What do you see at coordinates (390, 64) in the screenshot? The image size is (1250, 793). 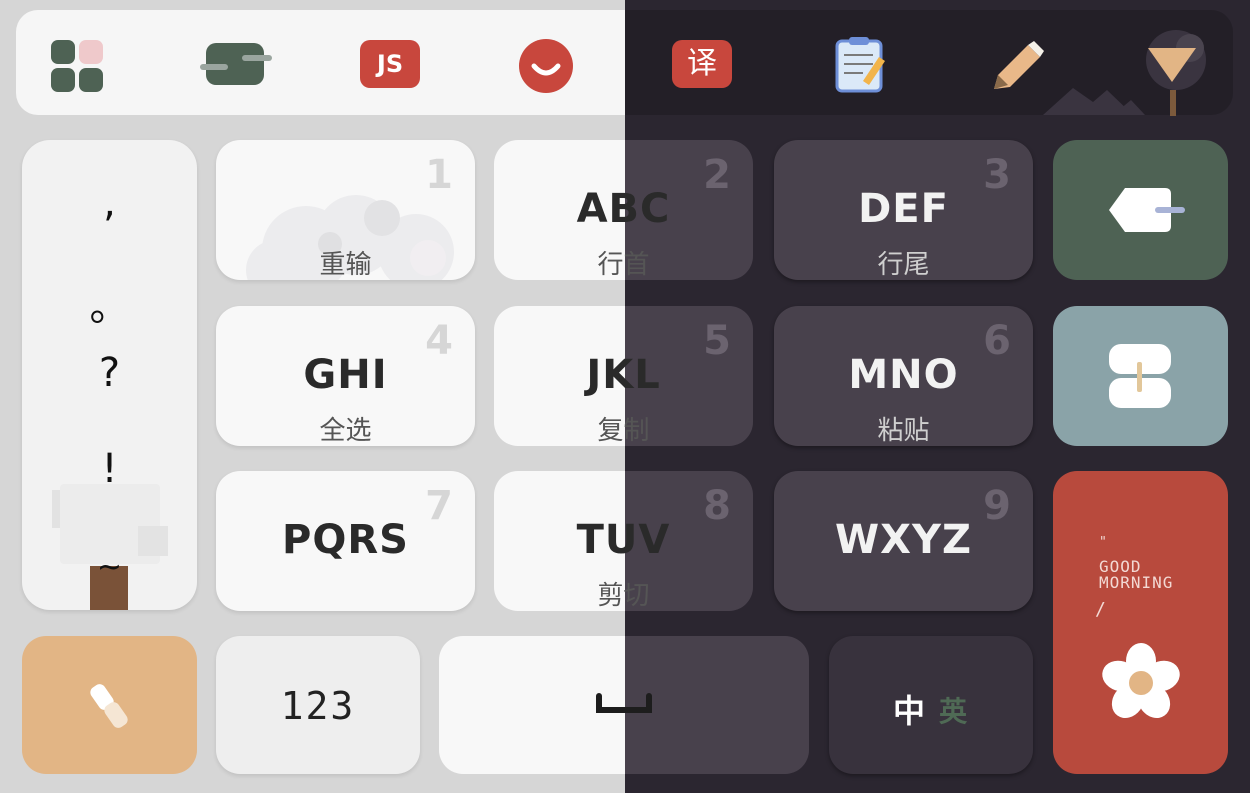 I see `js-icon-label: JS` at bounding box center [390, 64].